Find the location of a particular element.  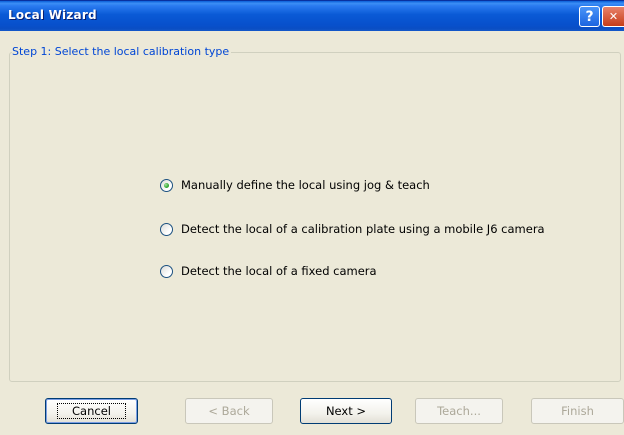

title-bar: Local Wizard ? ✕ is located at coordinates (312, 15).